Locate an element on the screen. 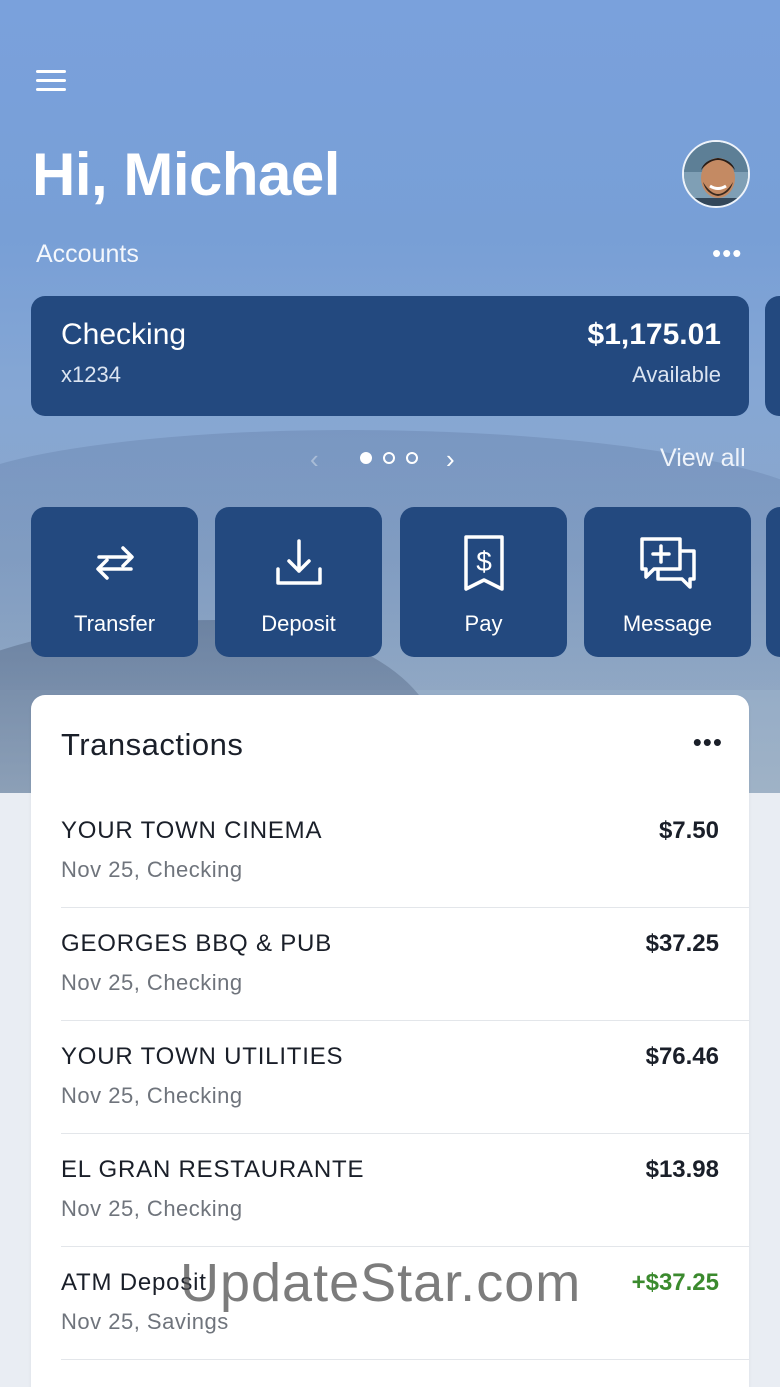 This screenshot has height=1387, width=780. message-button: Message is located at coordinates (667, 582).